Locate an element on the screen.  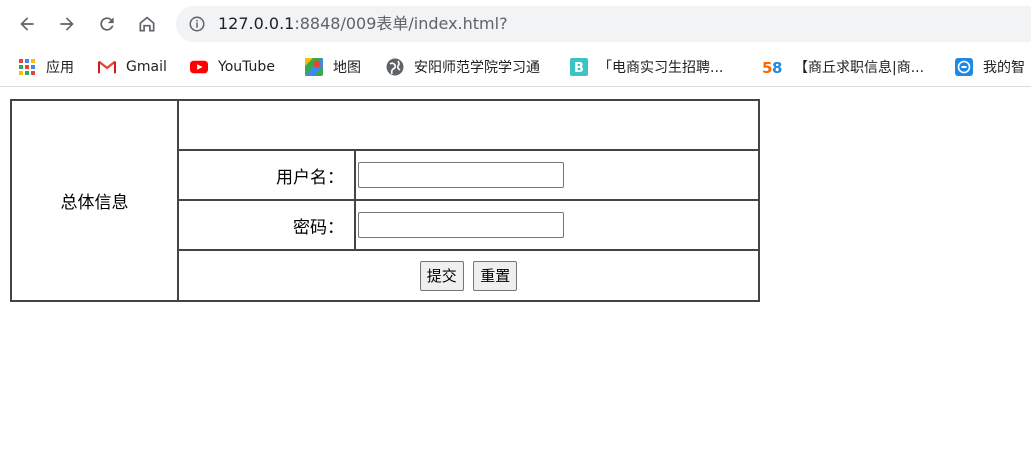
b-logo-icon: B is located at coordinates (579, 67).